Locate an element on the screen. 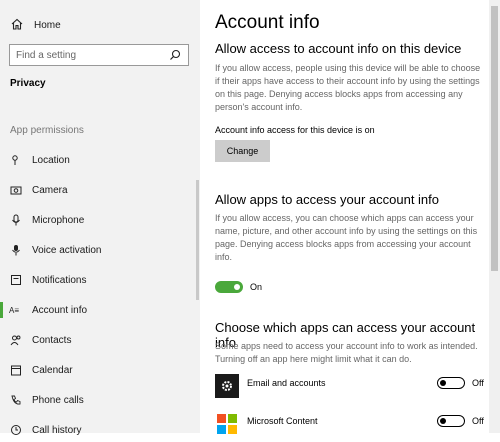  home-icon is located at coordinates (17, 25).